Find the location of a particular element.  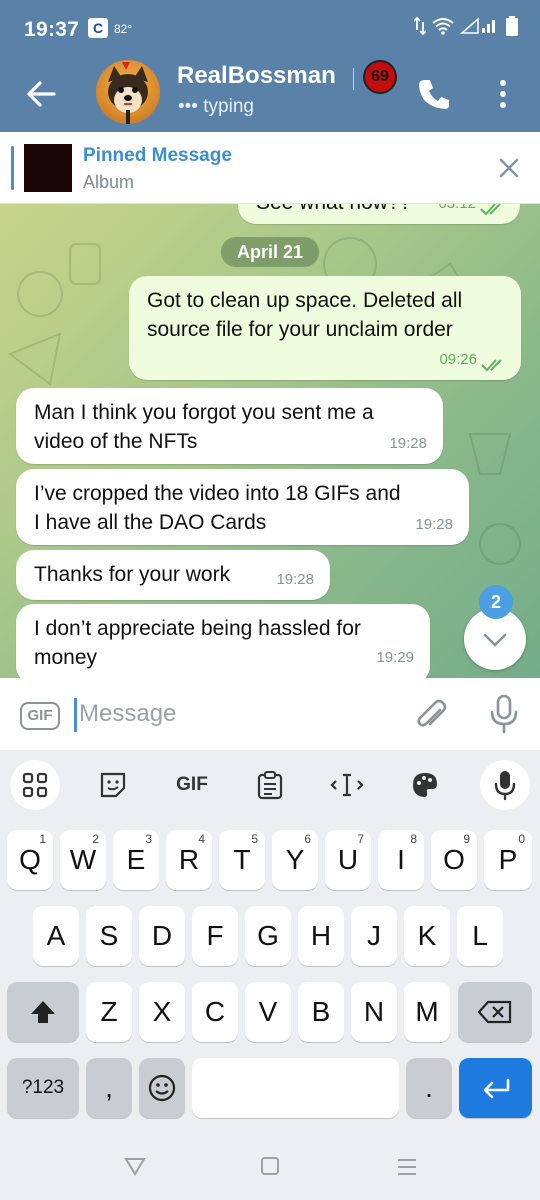

dog-avatar-icon is located at coordinates (128, 93).